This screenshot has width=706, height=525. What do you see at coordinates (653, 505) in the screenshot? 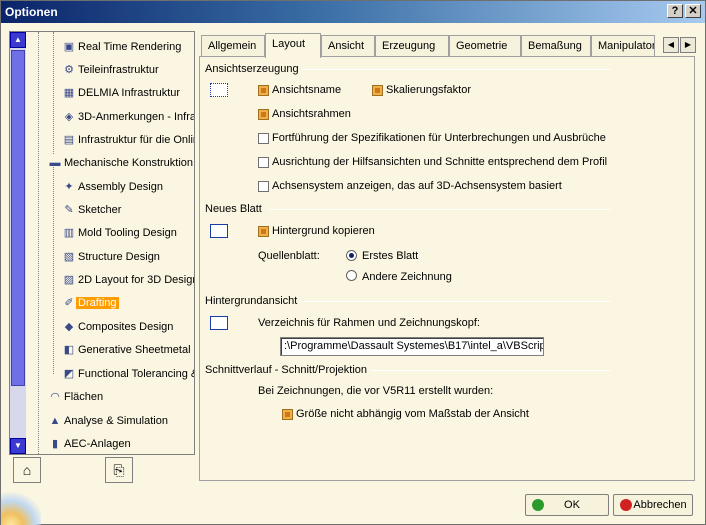
I see `cancel-button: Abbrechen` at bounding box center [653, 505].